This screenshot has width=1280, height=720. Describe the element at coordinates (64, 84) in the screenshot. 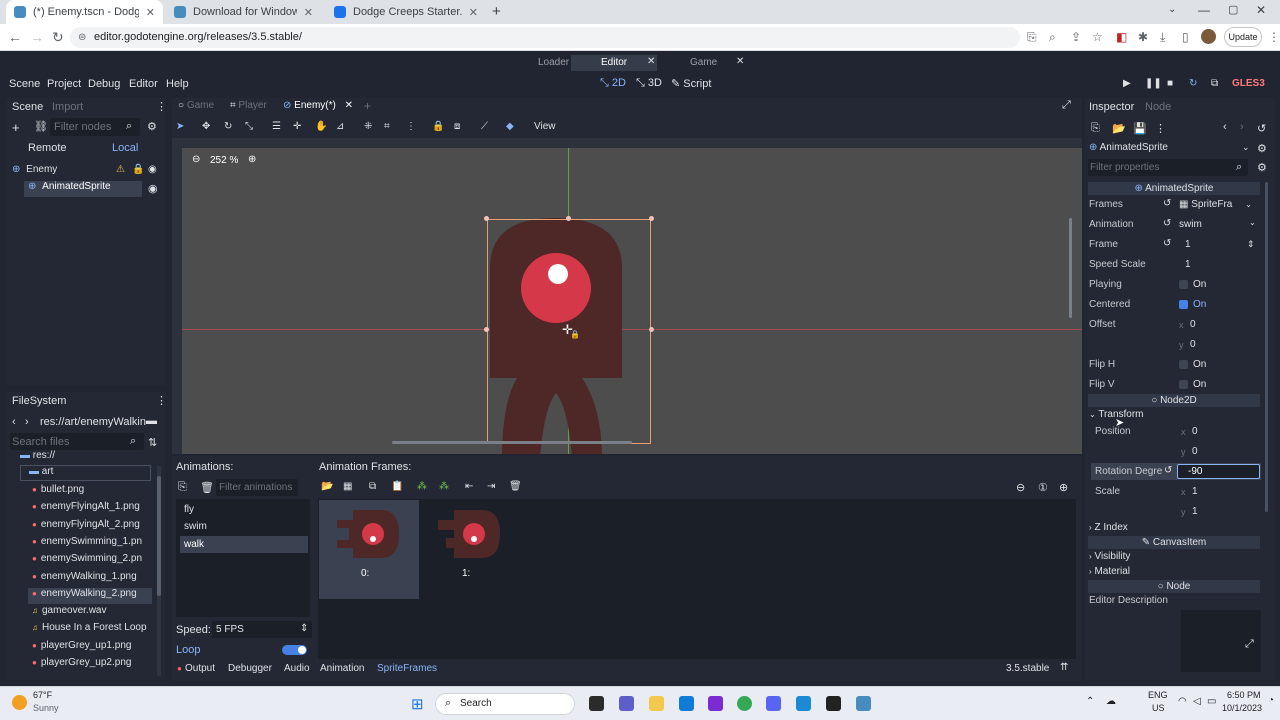

I see `menu-project: Project` at that location.